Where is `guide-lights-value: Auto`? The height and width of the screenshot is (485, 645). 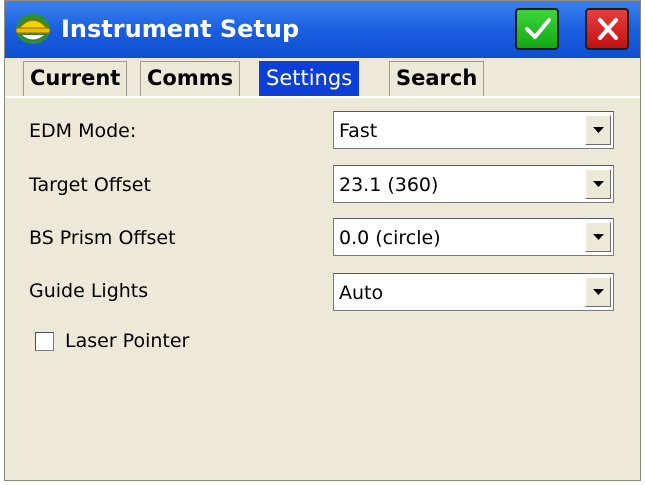
guide-lights-value: Auto is located at coordinates (361, 293).